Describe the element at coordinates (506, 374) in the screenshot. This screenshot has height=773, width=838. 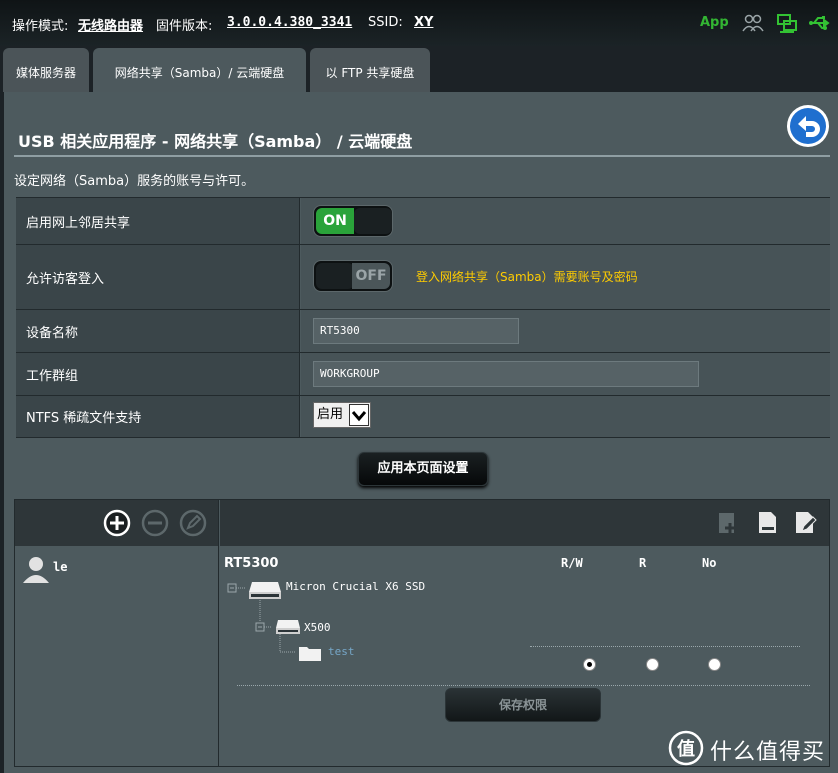
I see `workgroup-input: WORKGROUP` at that location.